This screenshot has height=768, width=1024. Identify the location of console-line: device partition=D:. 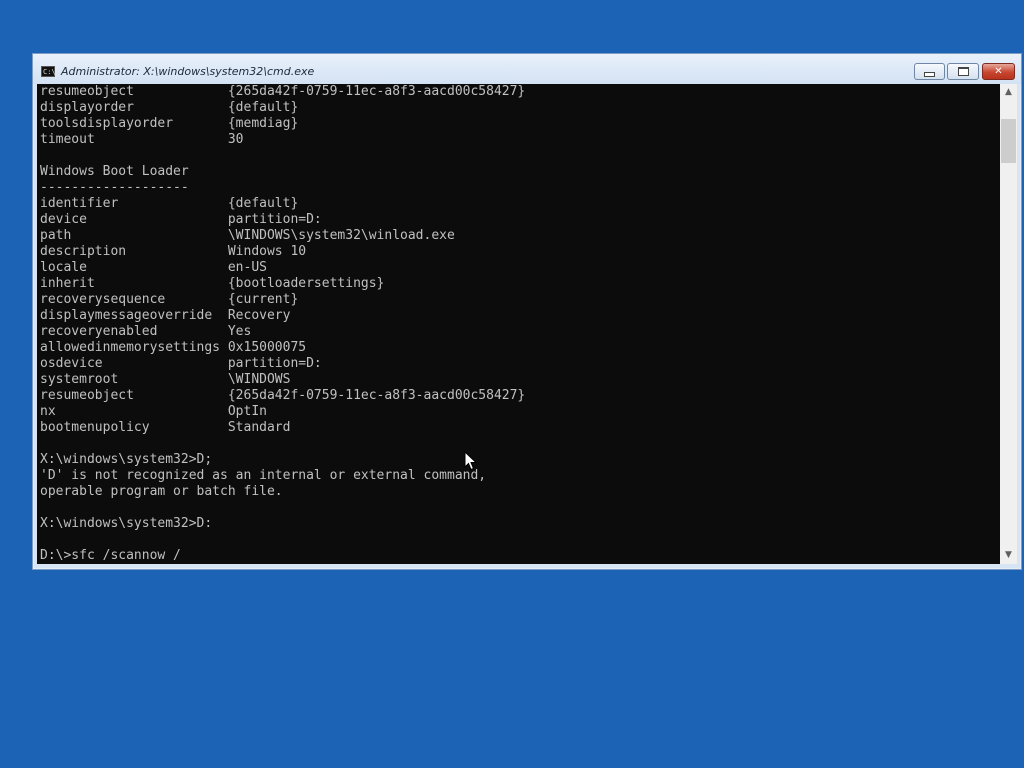
(181, 219).